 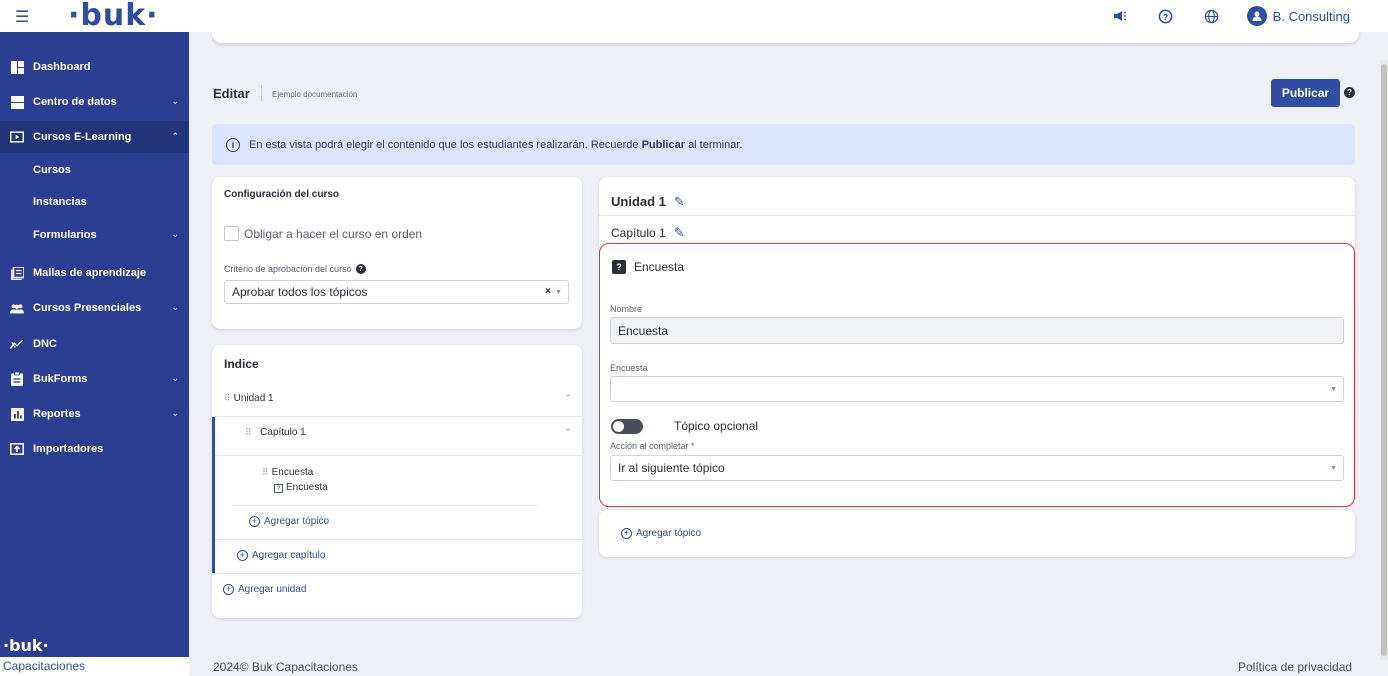 I want to click on chart-icon, so click(x=17, y=414).